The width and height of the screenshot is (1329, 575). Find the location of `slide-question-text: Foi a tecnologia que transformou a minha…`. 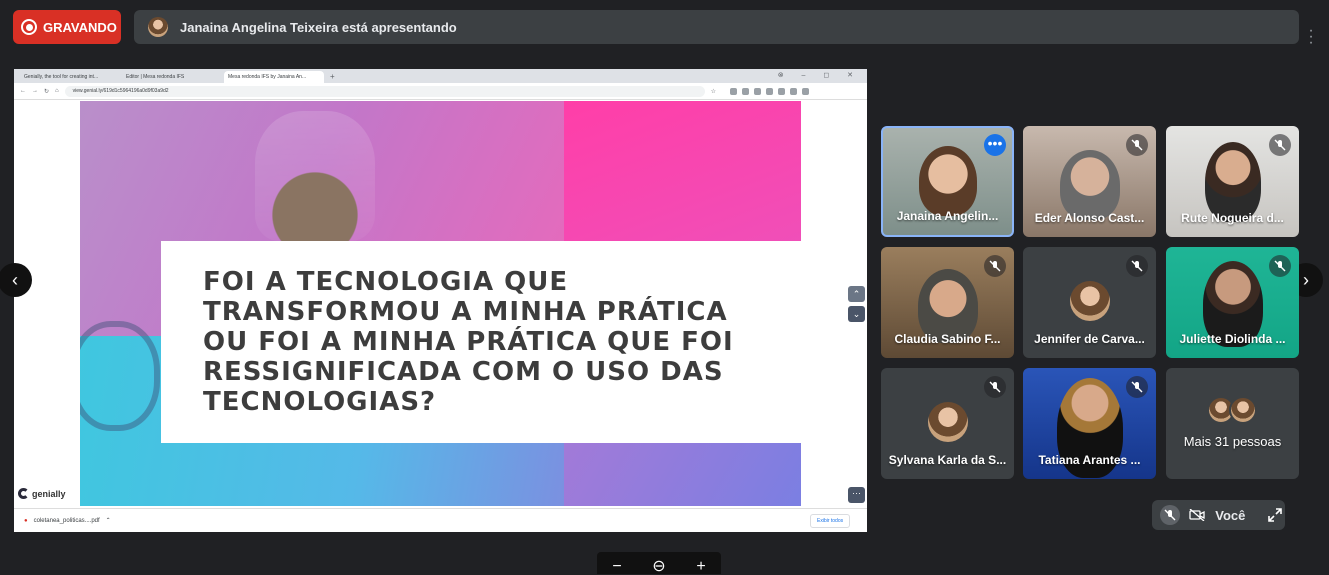

slide-question-text: Foi a tecnologia que transformou a minha… is located at coordinates (468, 342).